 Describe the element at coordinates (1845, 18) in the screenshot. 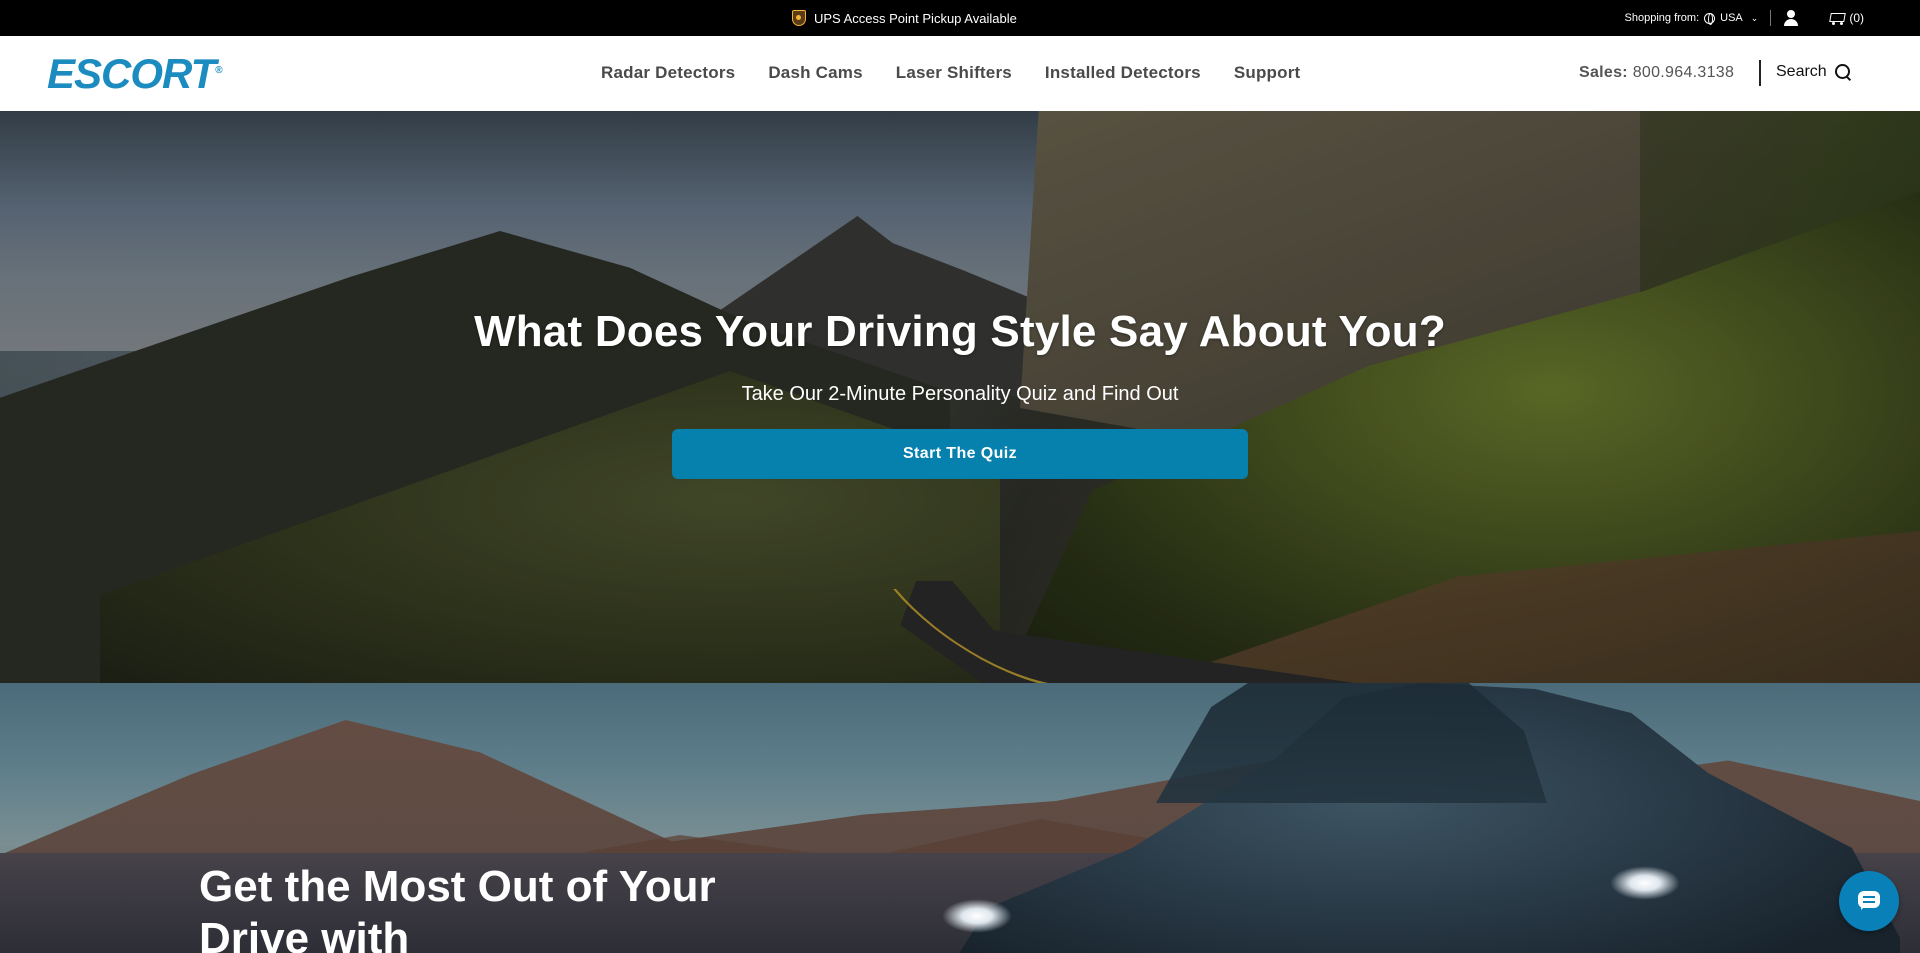

I see `cart-button: (0)` at that location.